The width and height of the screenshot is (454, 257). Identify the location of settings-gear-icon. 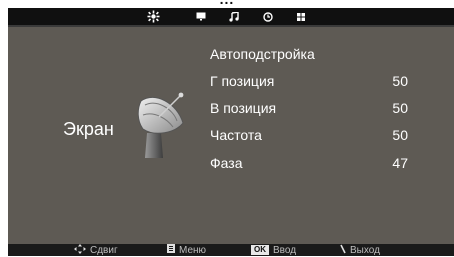
(153, 16).